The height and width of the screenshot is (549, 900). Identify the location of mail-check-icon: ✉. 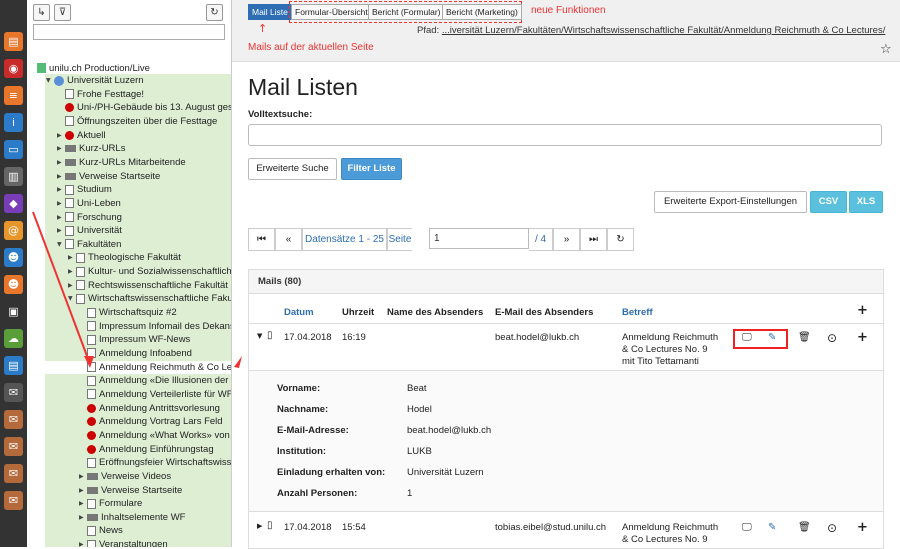
(13, 500).